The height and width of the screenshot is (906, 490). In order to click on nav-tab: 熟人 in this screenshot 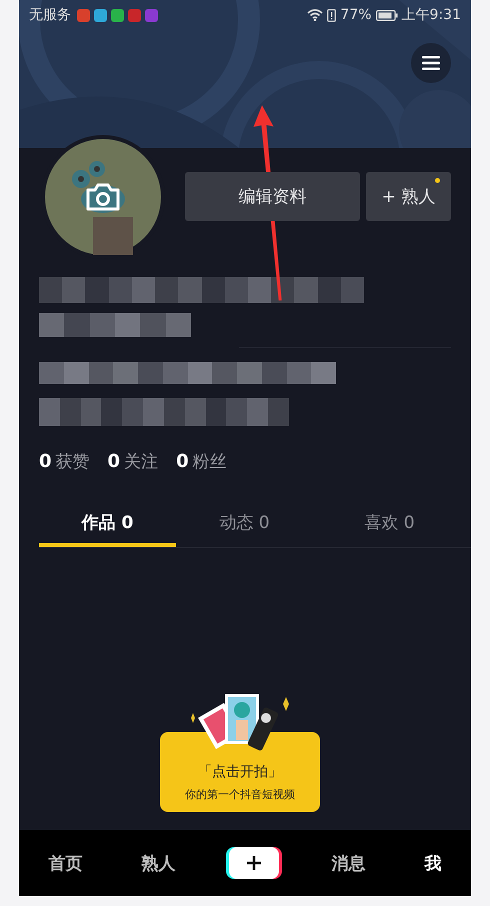, I will do `click(159, 863)`.